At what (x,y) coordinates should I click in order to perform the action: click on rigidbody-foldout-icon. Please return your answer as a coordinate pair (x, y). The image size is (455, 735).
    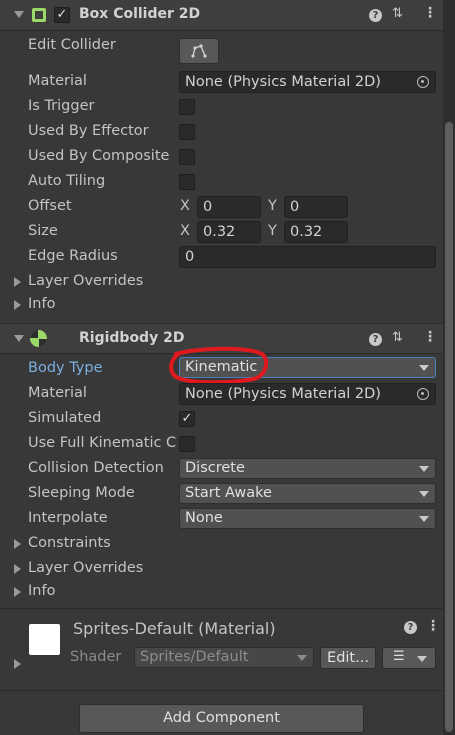
    Looking at the image, I should click on (19, 338).